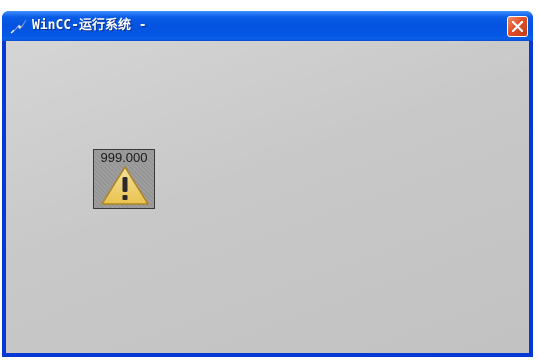 Image resolution: width=539 pixels, height=362 pixels. I want to click on close-icon, so click(517, 26).